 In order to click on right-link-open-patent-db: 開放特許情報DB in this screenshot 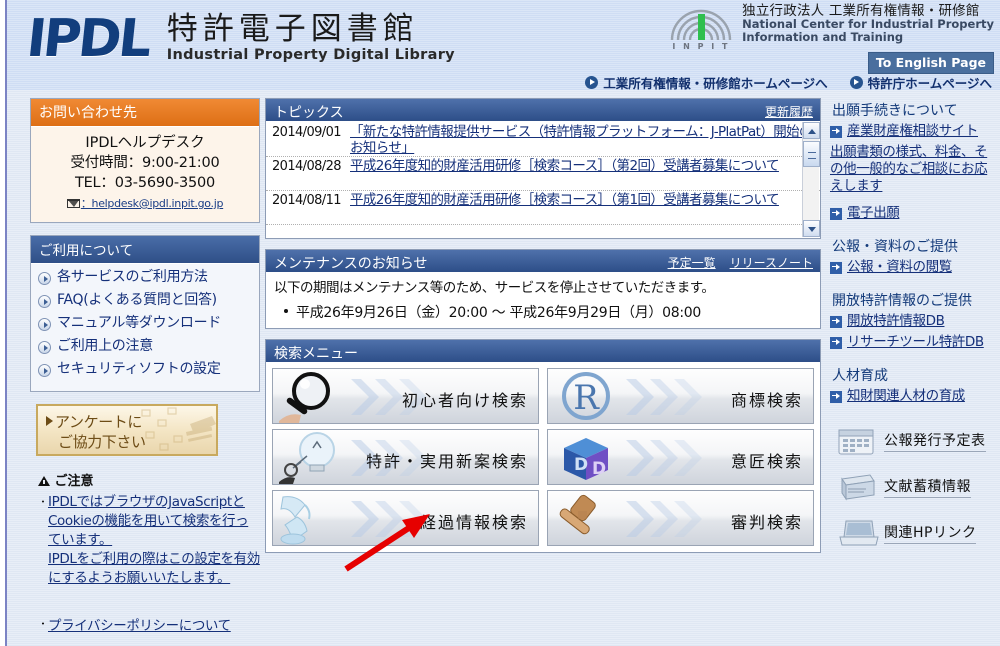, I will do `click(913, 321)`.